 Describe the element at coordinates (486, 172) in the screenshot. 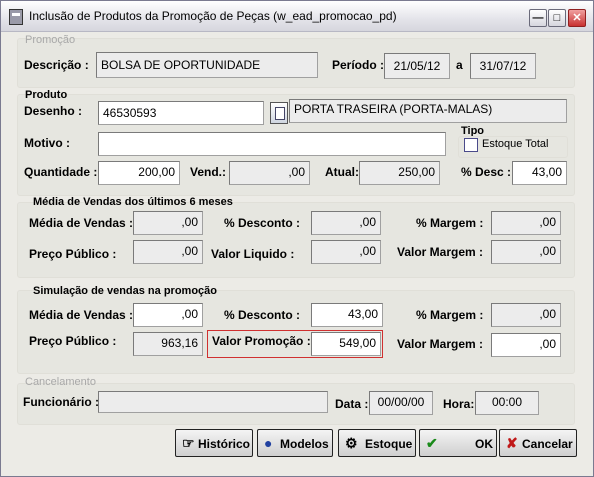

I see `pct-desc-label: % Desc :` at that location.